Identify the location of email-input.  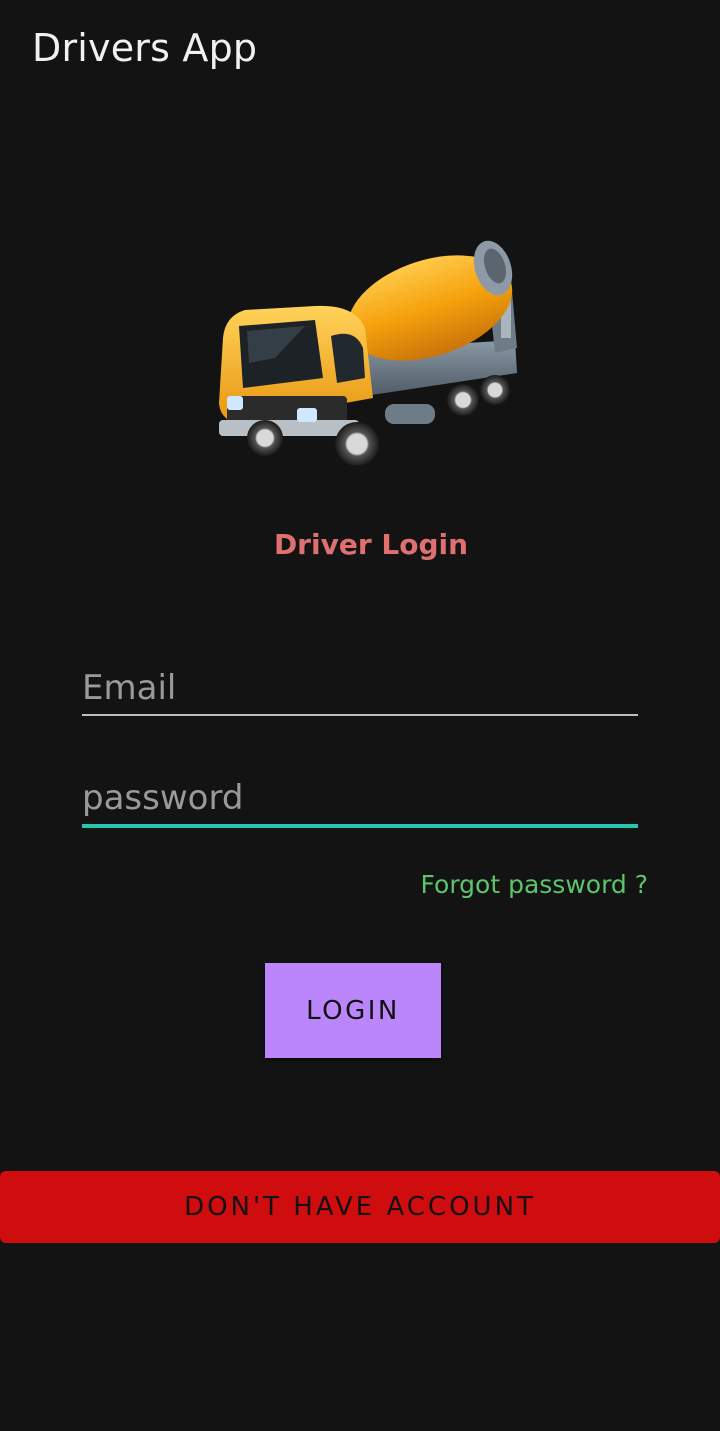
(360, 688).